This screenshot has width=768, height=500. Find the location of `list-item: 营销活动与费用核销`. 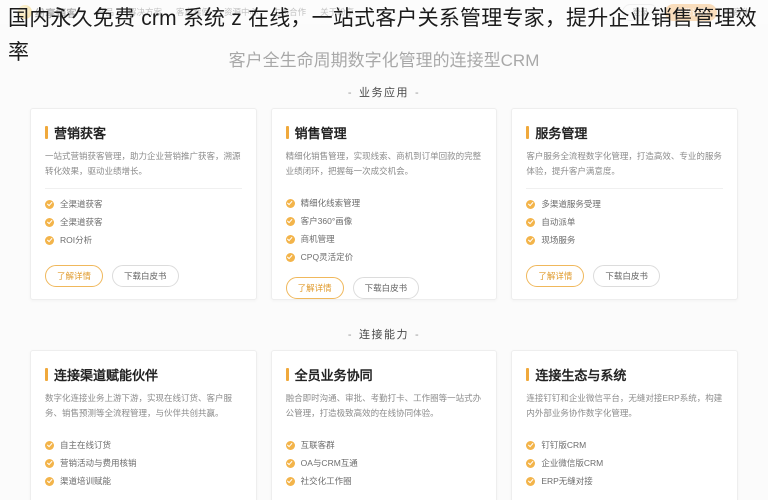

list-item: 营销活动与费用核销 is located at coordinates (143, 463).